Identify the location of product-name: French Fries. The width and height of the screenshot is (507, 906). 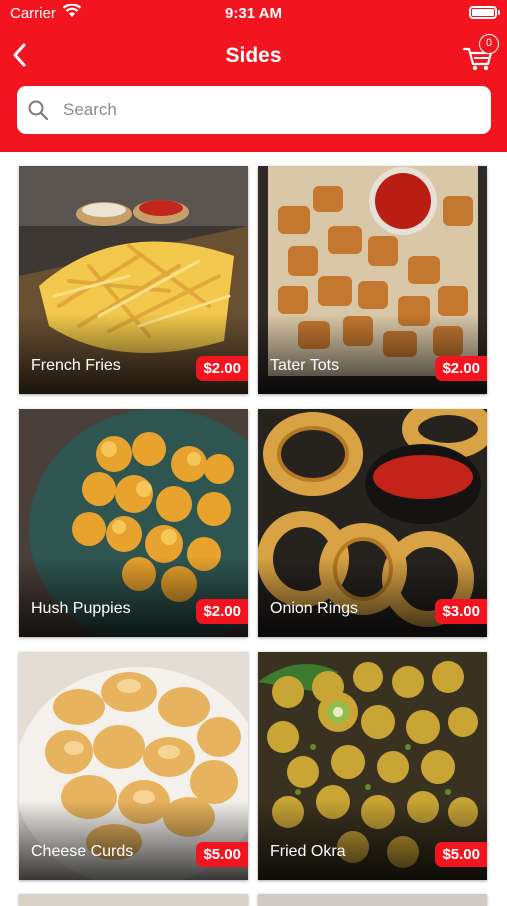
(76, 365).